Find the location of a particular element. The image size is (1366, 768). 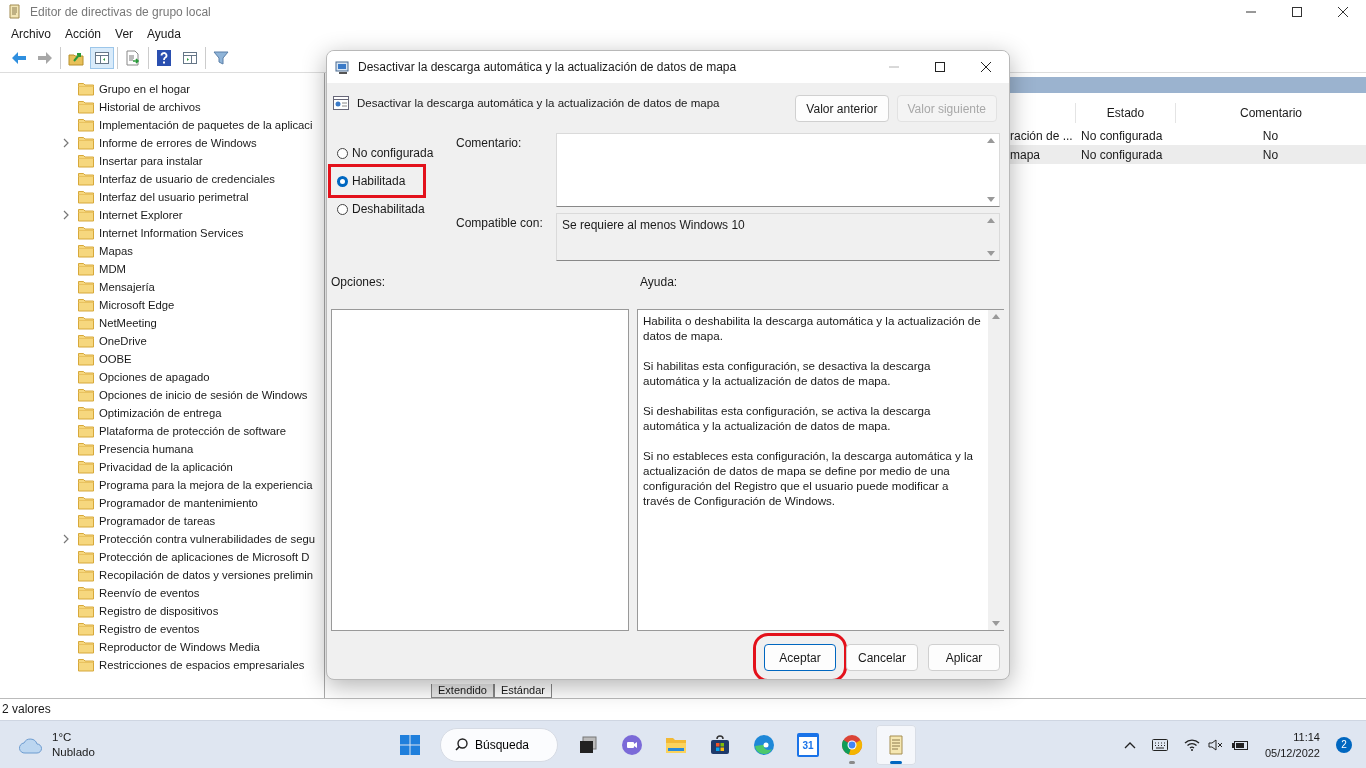

tree-item: Insertar para instalar is located at coordinates (162, 161).